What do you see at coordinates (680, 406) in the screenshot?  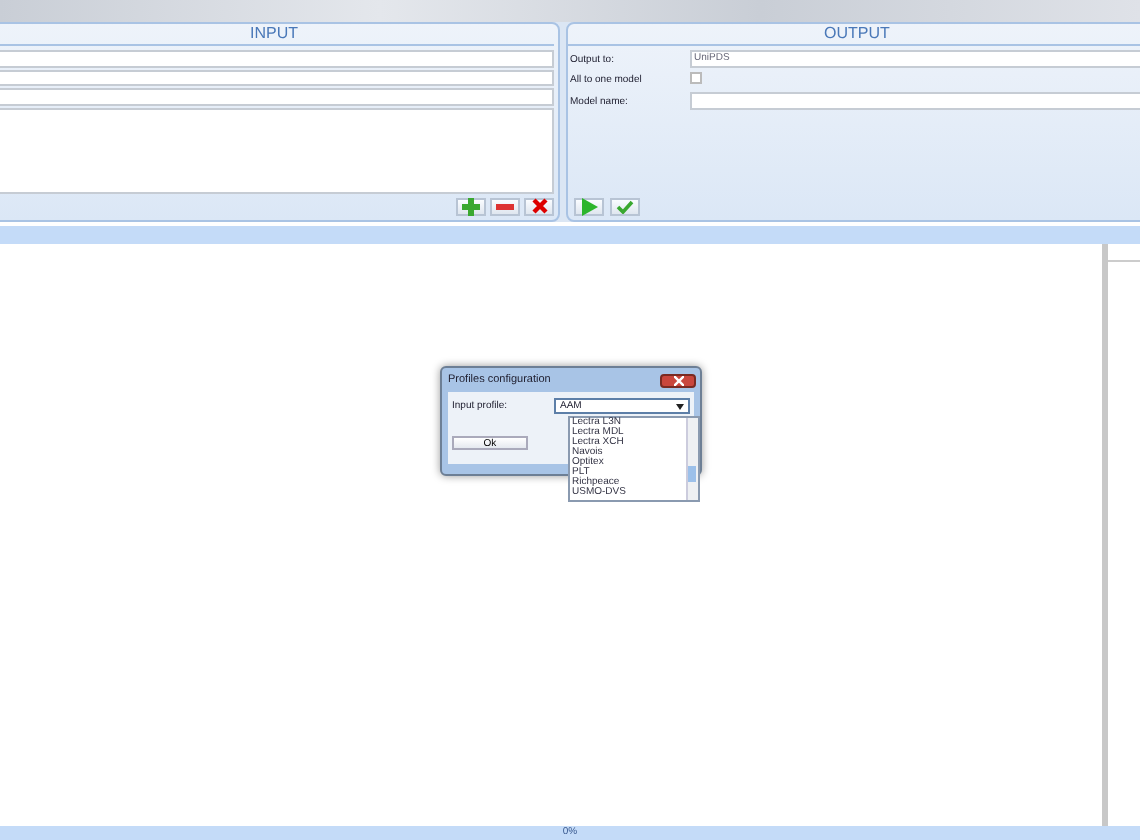 I see `caret-icon` at bounding box center [680, 406].